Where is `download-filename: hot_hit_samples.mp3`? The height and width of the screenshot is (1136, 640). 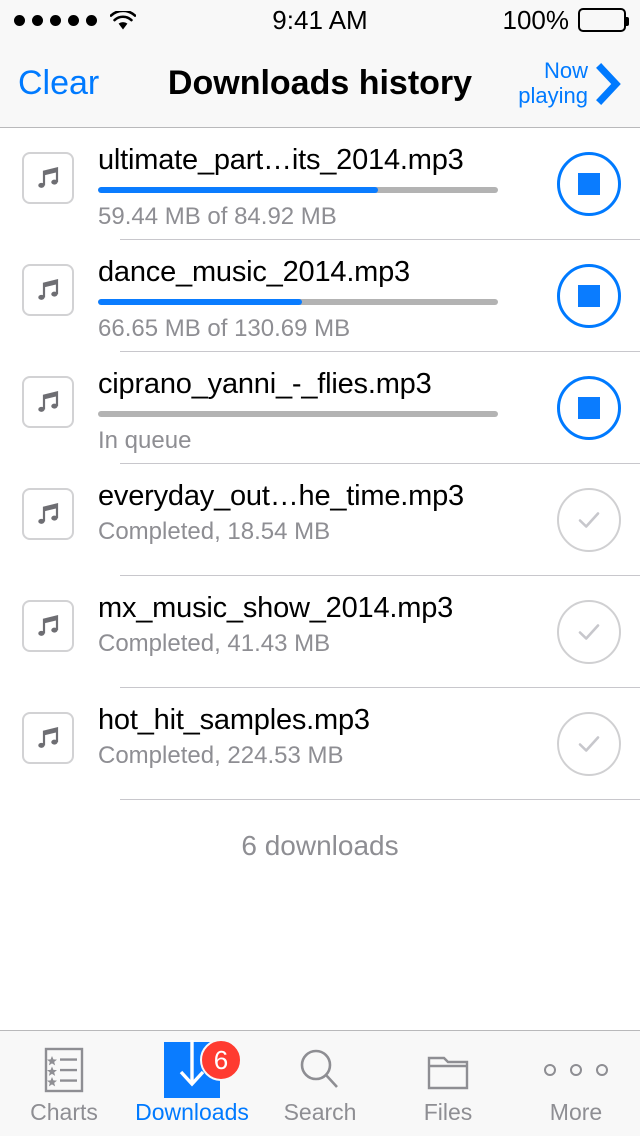 download-filename: hot_hit_samples.mp3 is located at coordinates (234, 720).